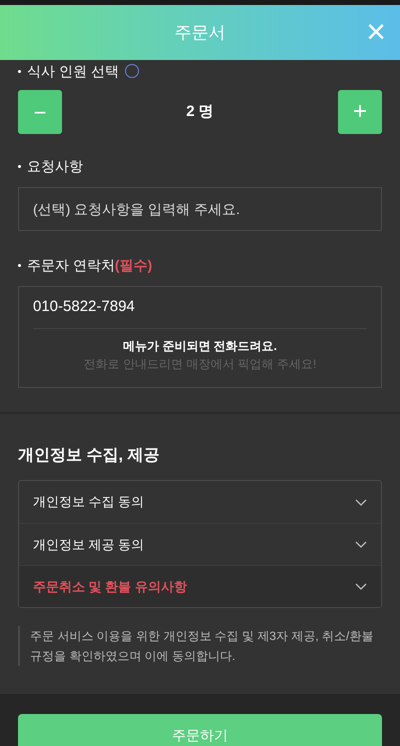 Image resolution: width=400 pixels, height=746 pixels. I want to click on close-button: ×, so click(376, 32).